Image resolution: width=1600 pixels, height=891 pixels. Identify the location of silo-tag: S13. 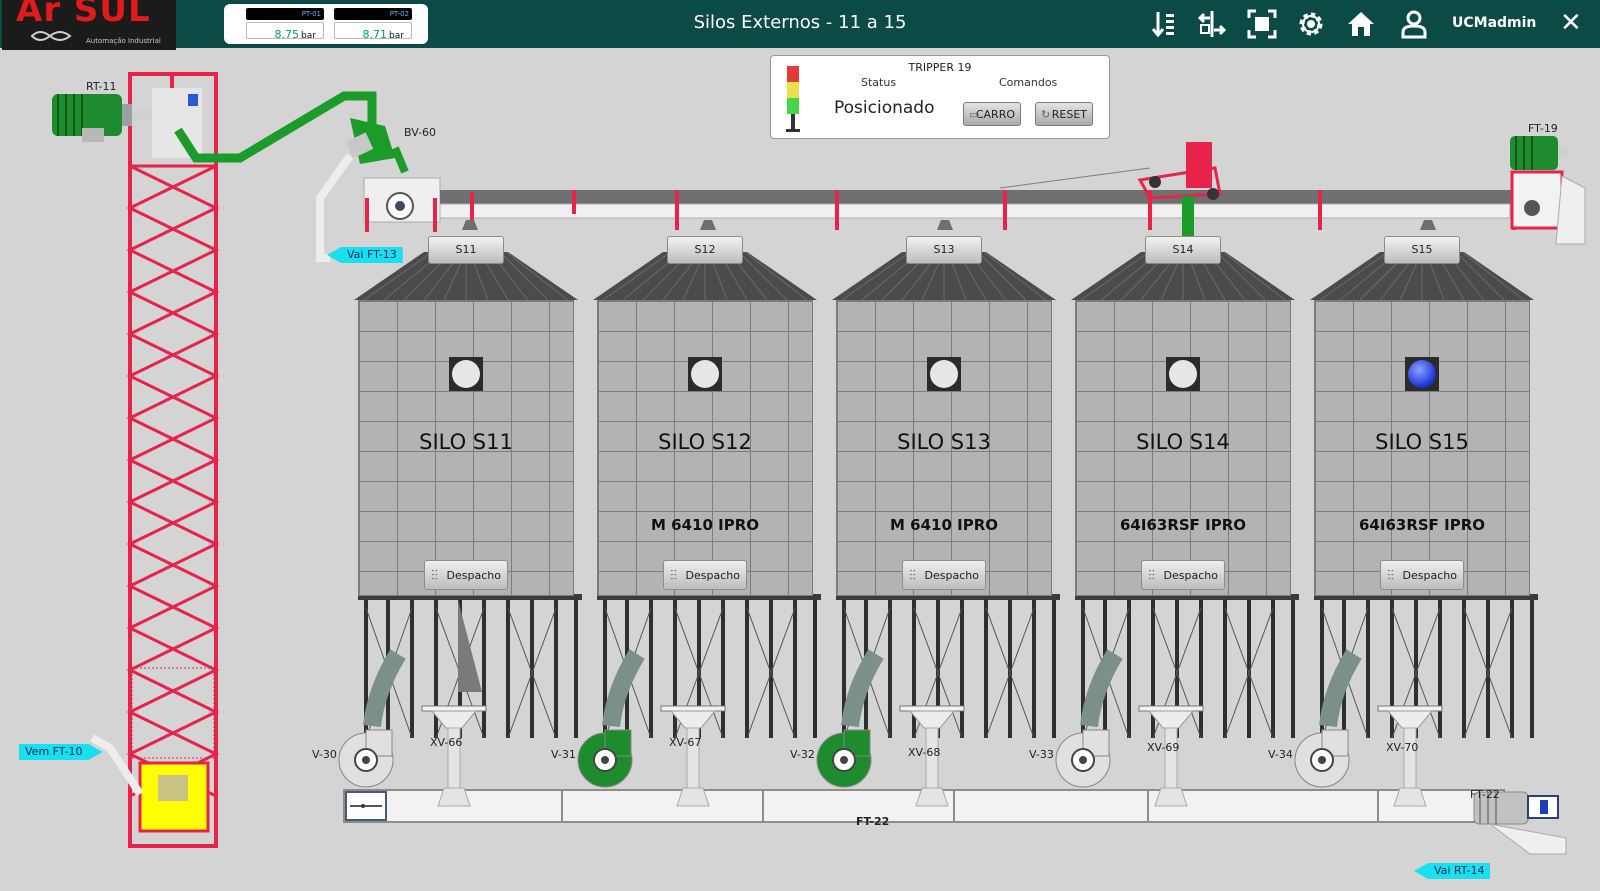
(944, 250).